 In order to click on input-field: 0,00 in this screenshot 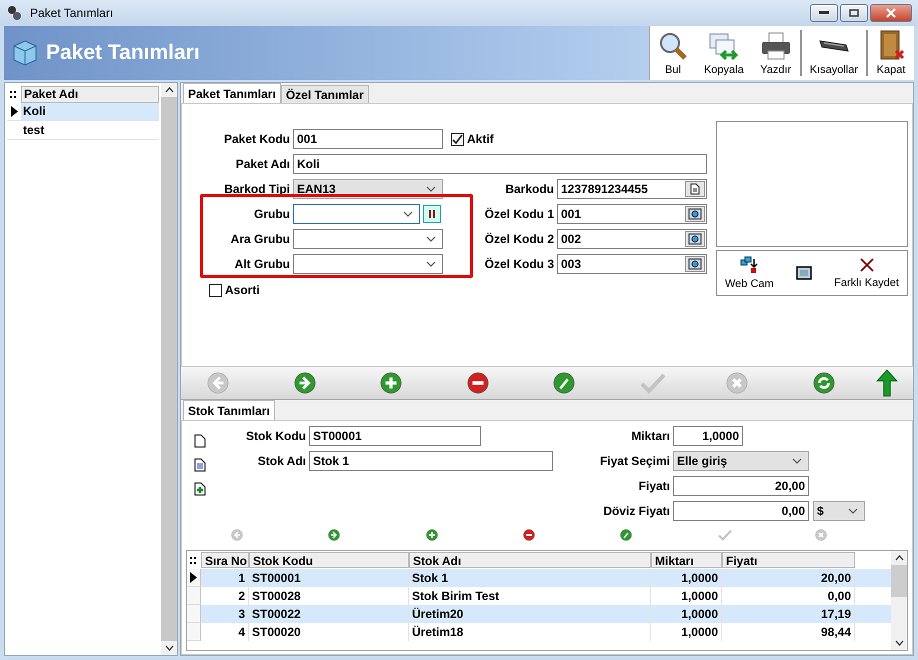, I will do `click(741, 511)`.